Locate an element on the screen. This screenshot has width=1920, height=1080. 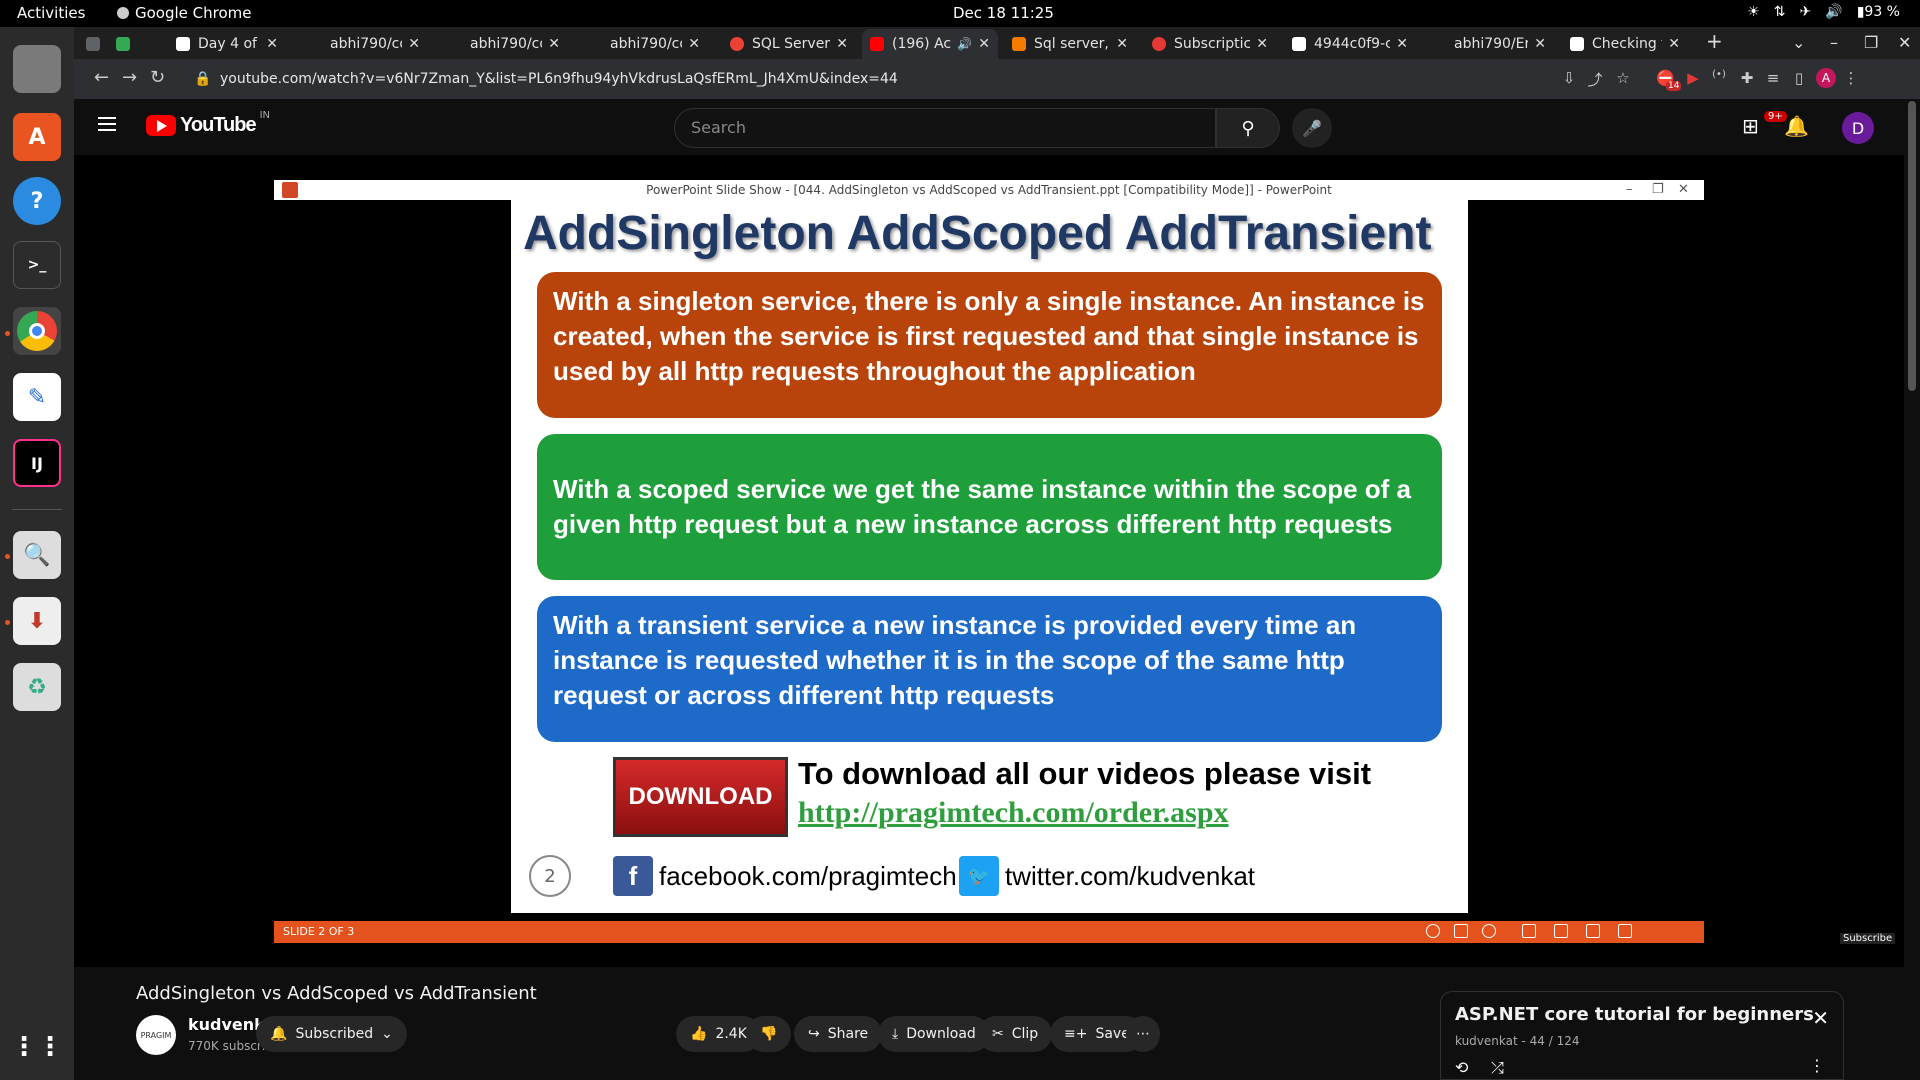
account-avatar: D is located at coordinates (1858, 128).